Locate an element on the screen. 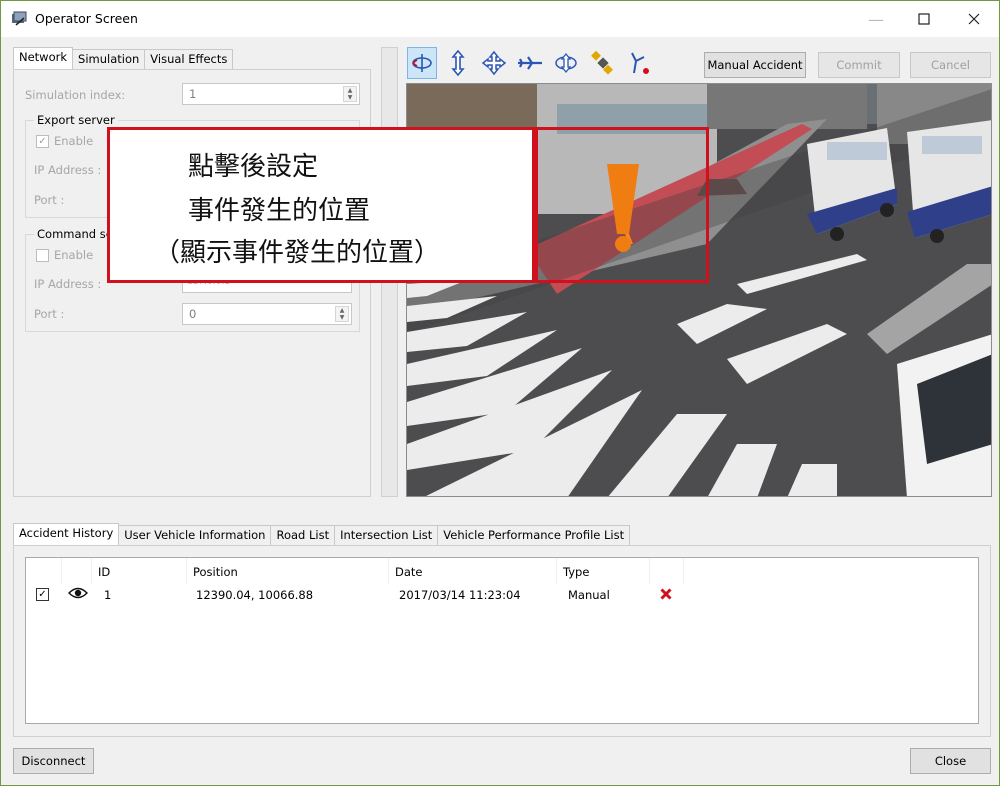 This screenshot has width=1000, height=786. annotation-line-1: 點擊後設定 is located at coordinates (253, 167).